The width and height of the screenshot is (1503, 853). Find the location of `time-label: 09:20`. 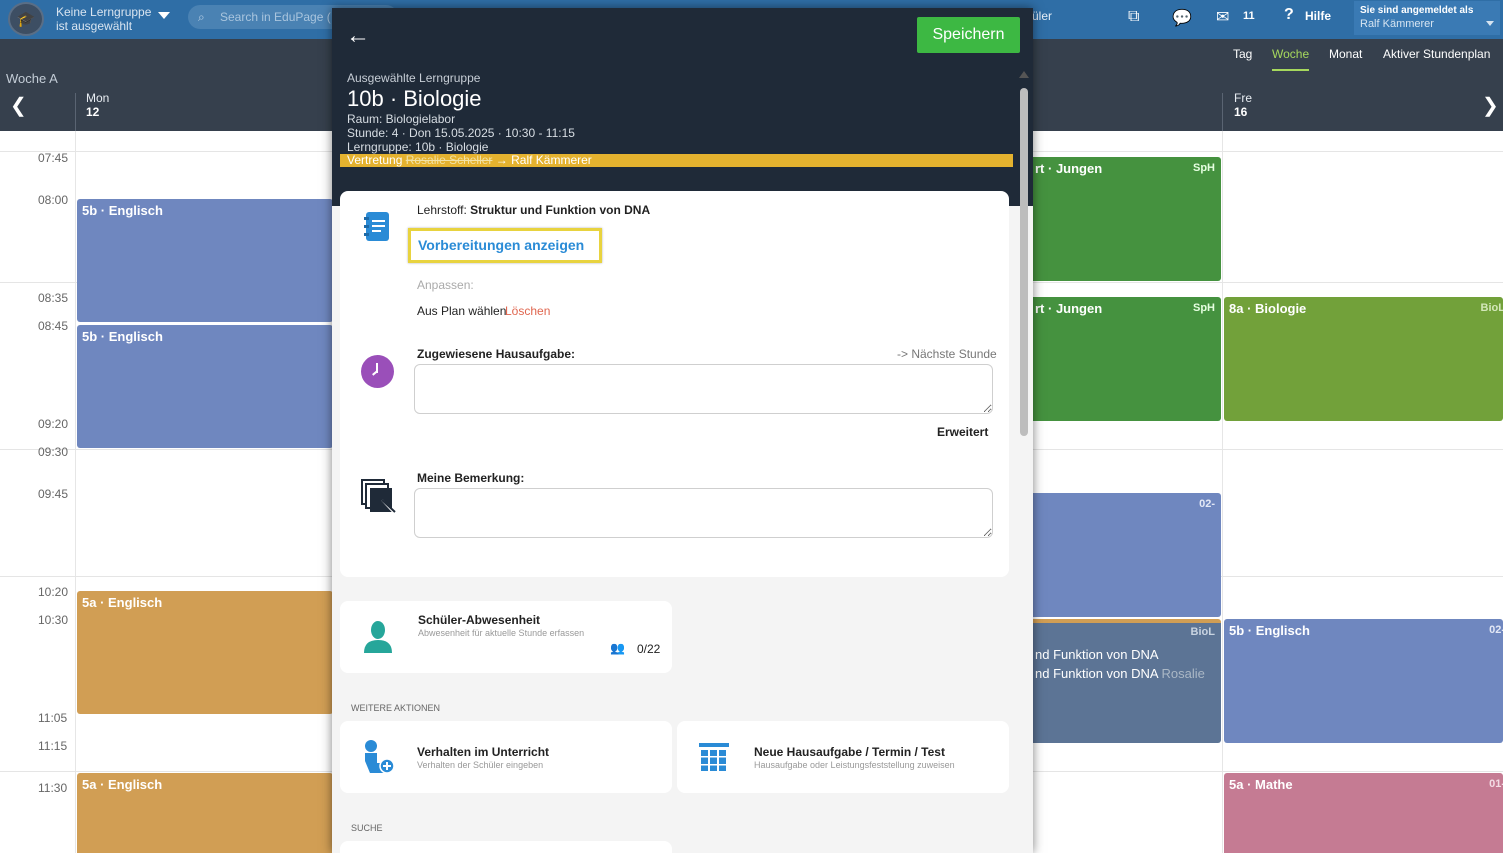

time-label: 09:20 is located at coordinates (53, 424).